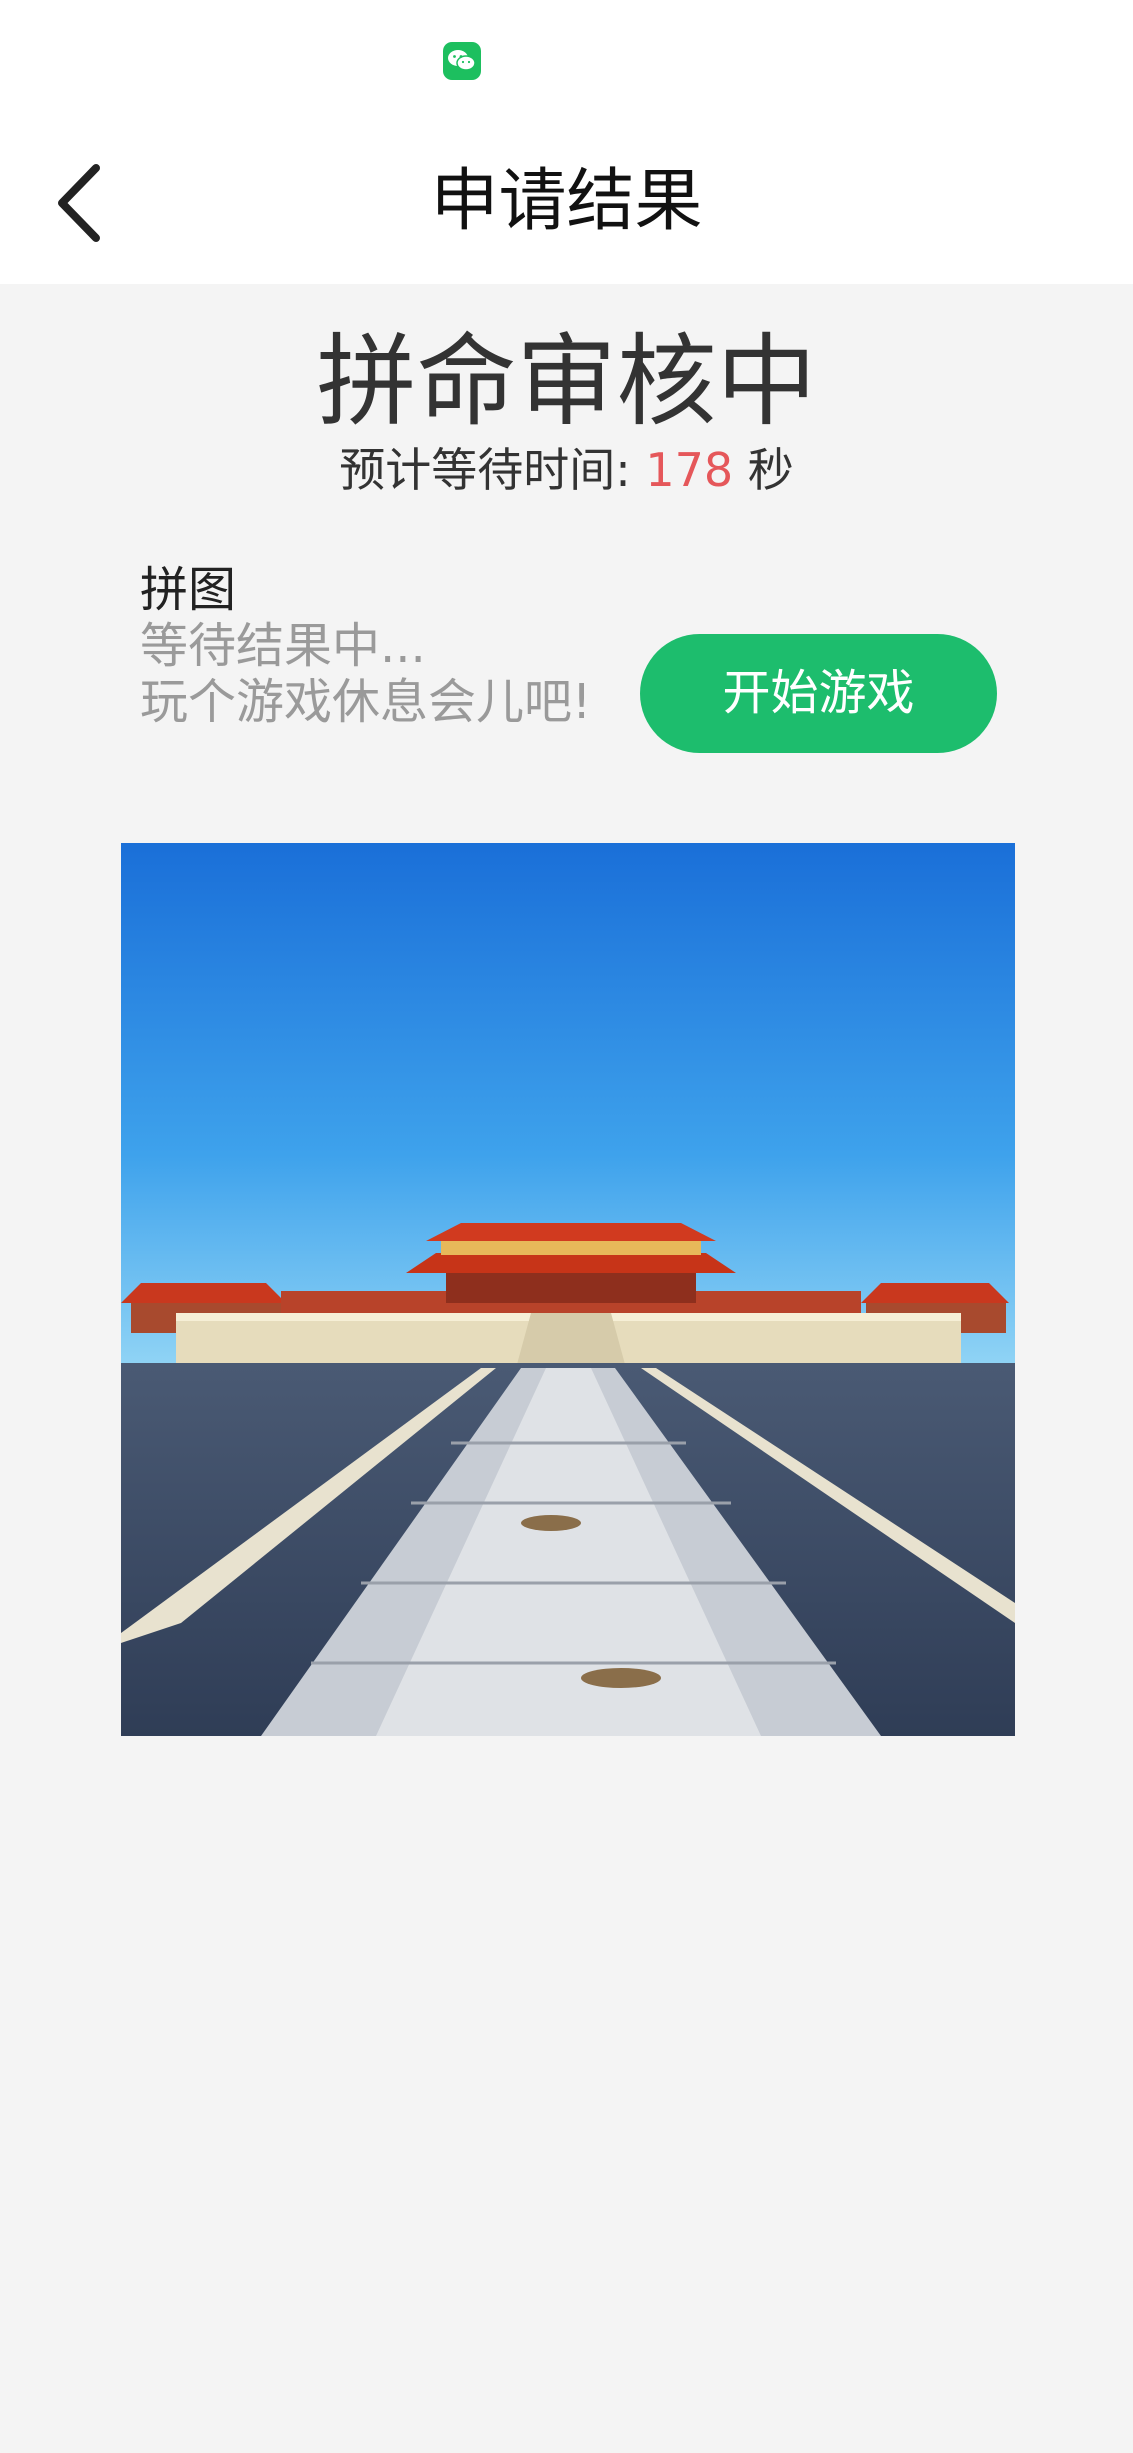 The width and height of the screenshot is (1133, 2453). I want to click on nav-bar: 申请结果, so click(566, 202).